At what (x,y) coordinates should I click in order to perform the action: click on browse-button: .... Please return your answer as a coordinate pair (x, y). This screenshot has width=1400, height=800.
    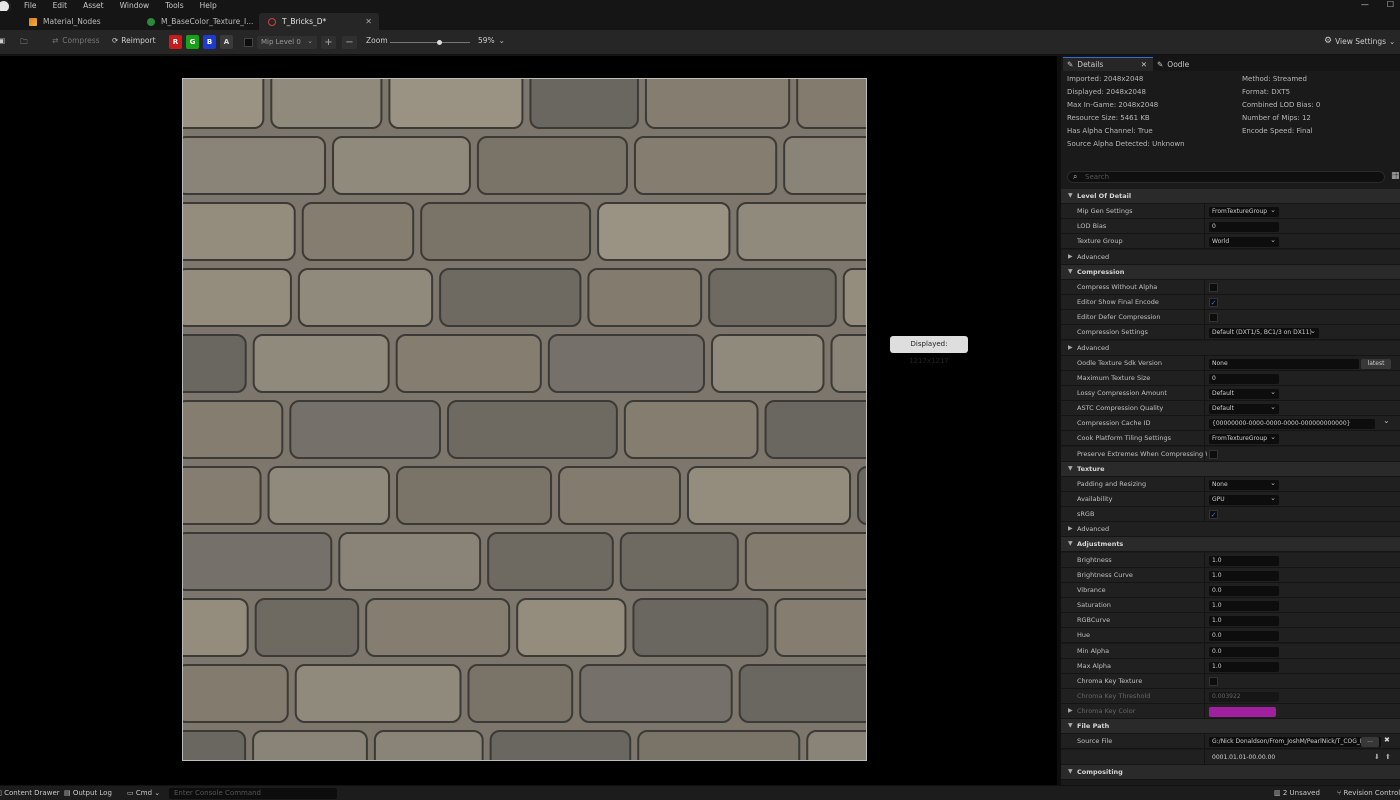
    Looking at the image, I should click on (1370, 742).